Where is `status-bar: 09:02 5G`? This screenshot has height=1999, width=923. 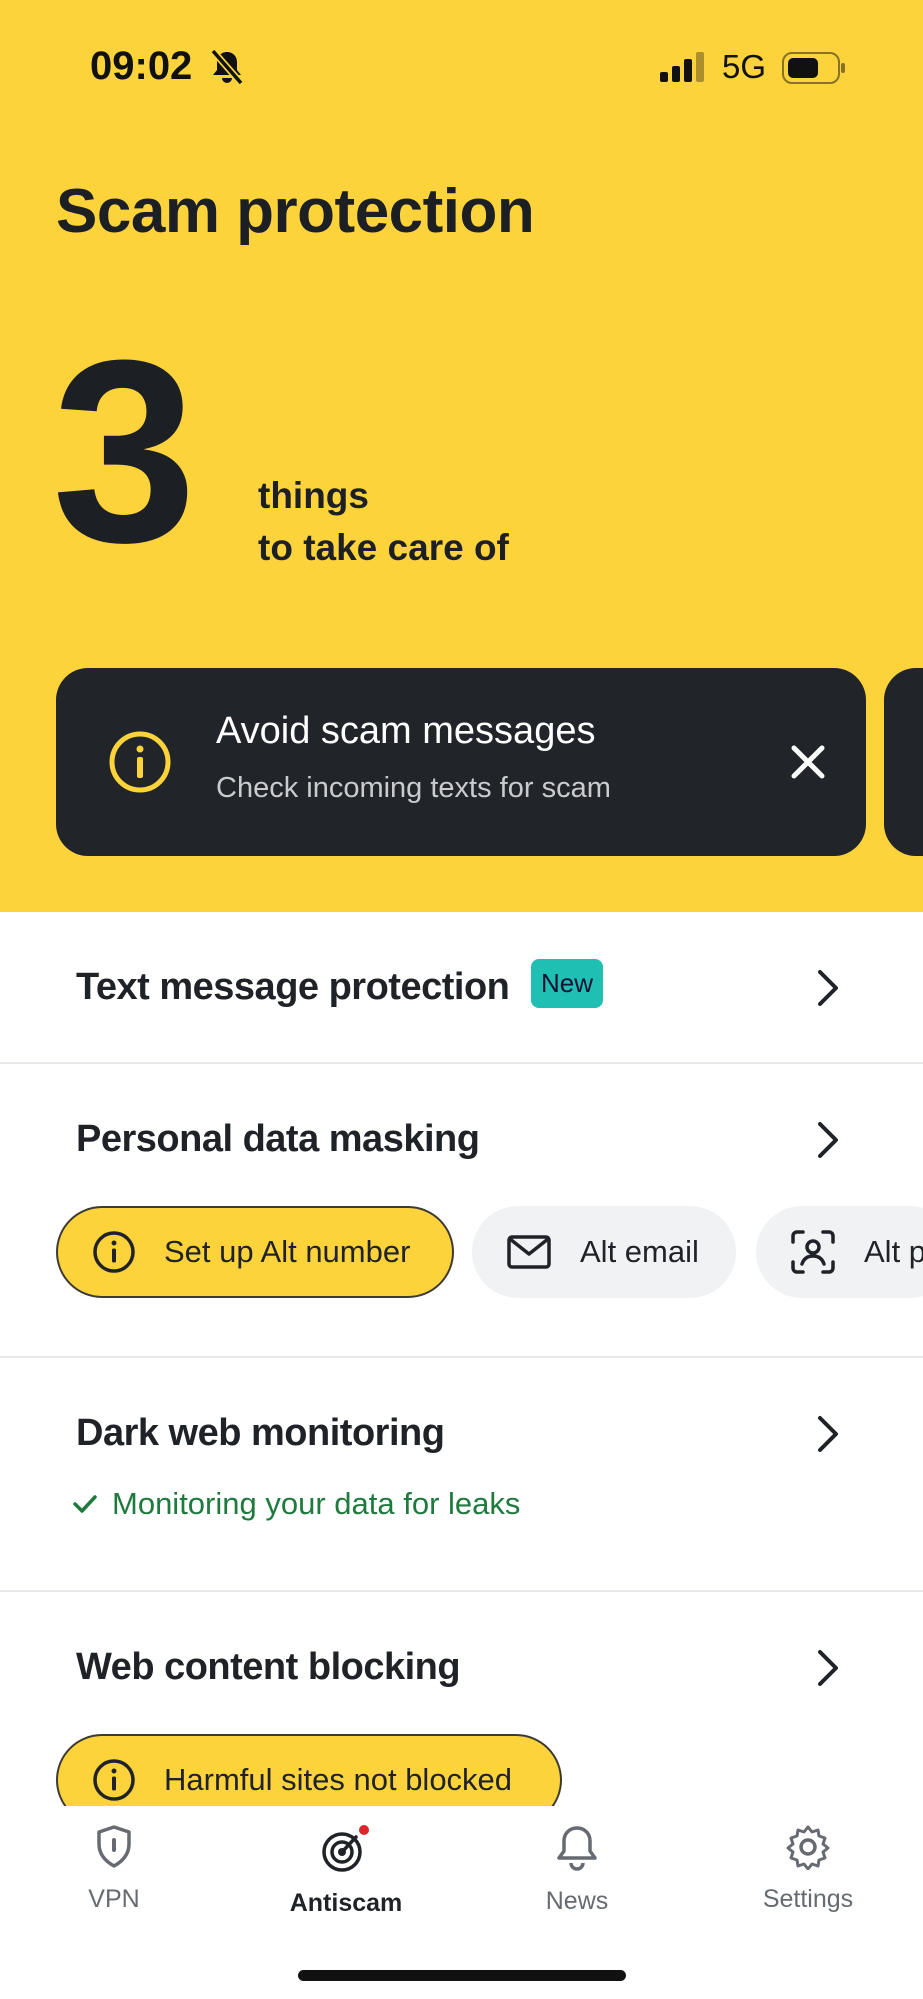 status-bar: 09:02 5G is located at coordinates (461, 68).